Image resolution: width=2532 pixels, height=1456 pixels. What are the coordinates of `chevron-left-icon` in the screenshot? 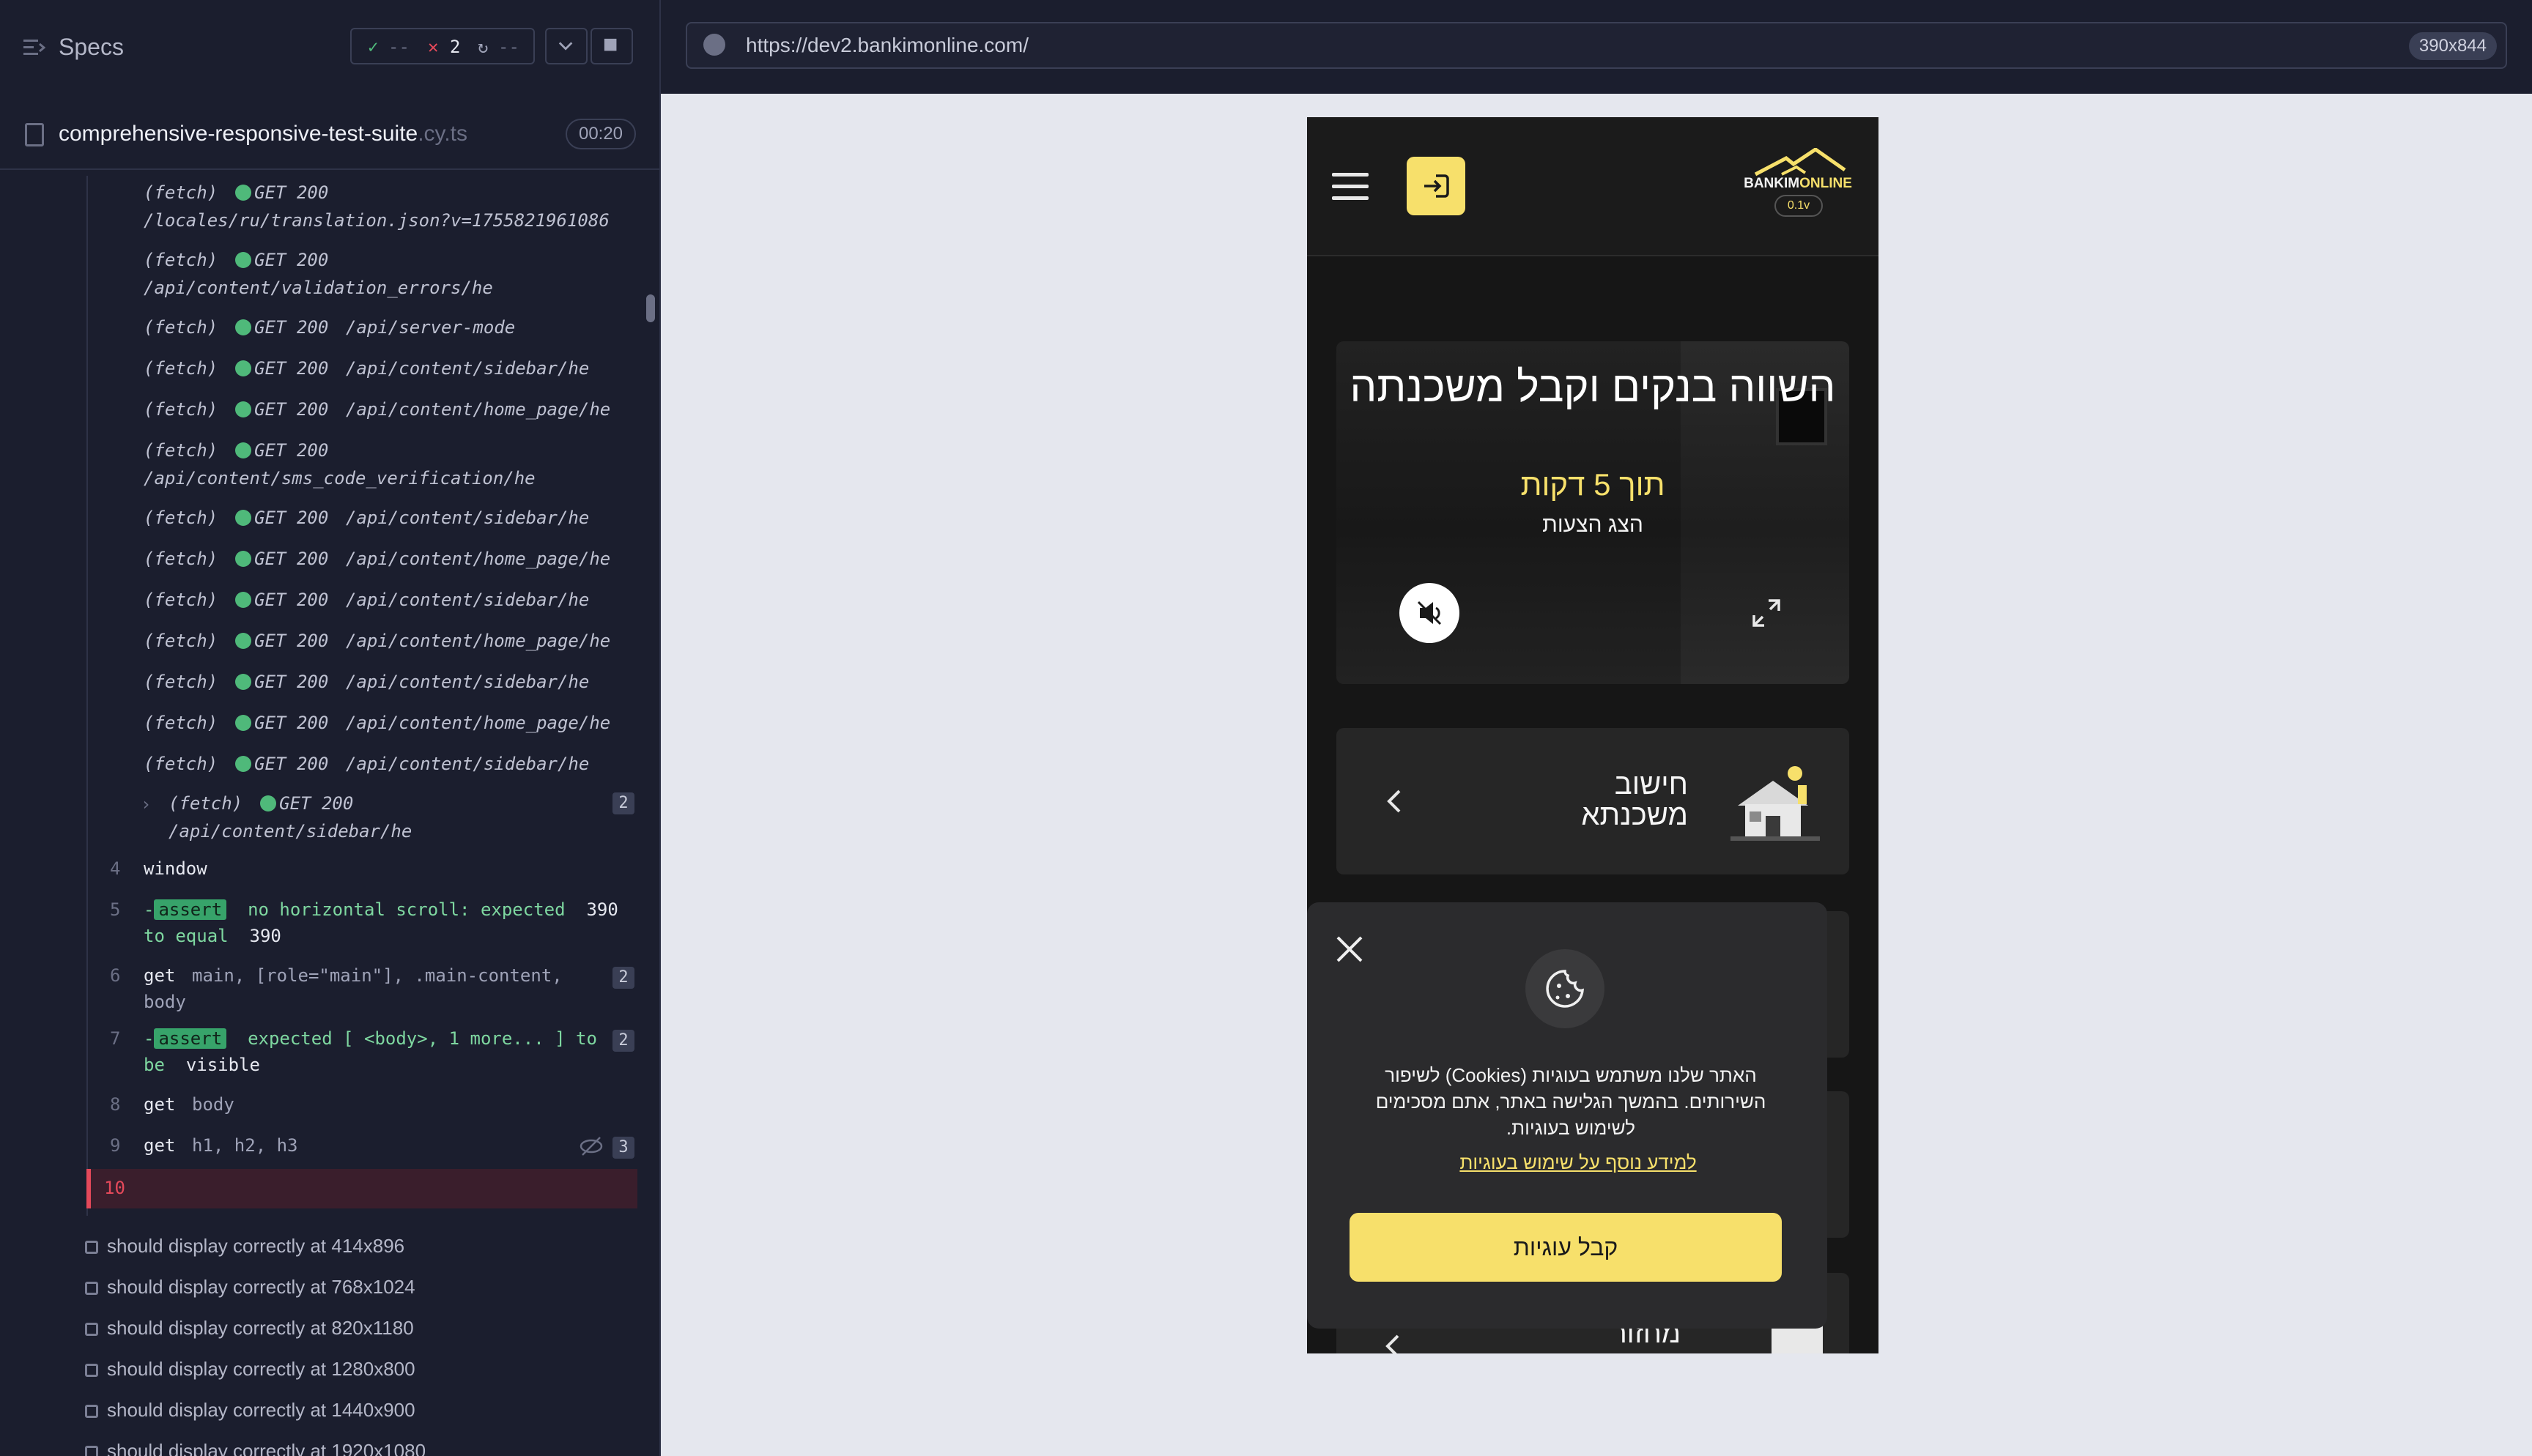 It's located at (1392, 1343).